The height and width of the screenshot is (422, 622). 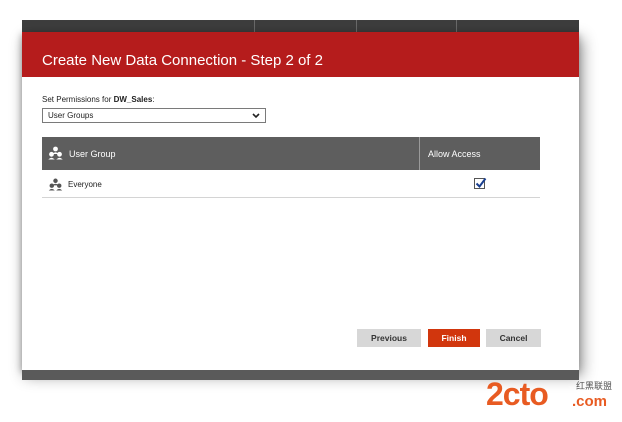 I want to click on cancel-button: Cancel, so click(x=513, y=338).